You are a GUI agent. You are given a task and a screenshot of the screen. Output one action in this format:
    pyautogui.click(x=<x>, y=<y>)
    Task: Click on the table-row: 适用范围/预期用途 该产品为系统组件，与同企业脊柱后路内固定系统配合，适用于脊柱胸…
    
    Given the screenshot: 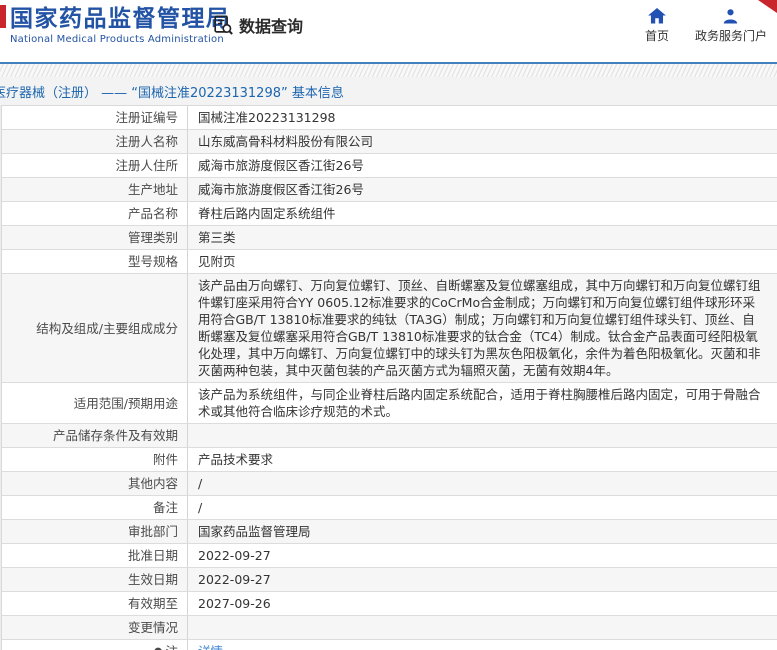 What is the action you would take?
    pyautogui.click(x=389, y=403)
    